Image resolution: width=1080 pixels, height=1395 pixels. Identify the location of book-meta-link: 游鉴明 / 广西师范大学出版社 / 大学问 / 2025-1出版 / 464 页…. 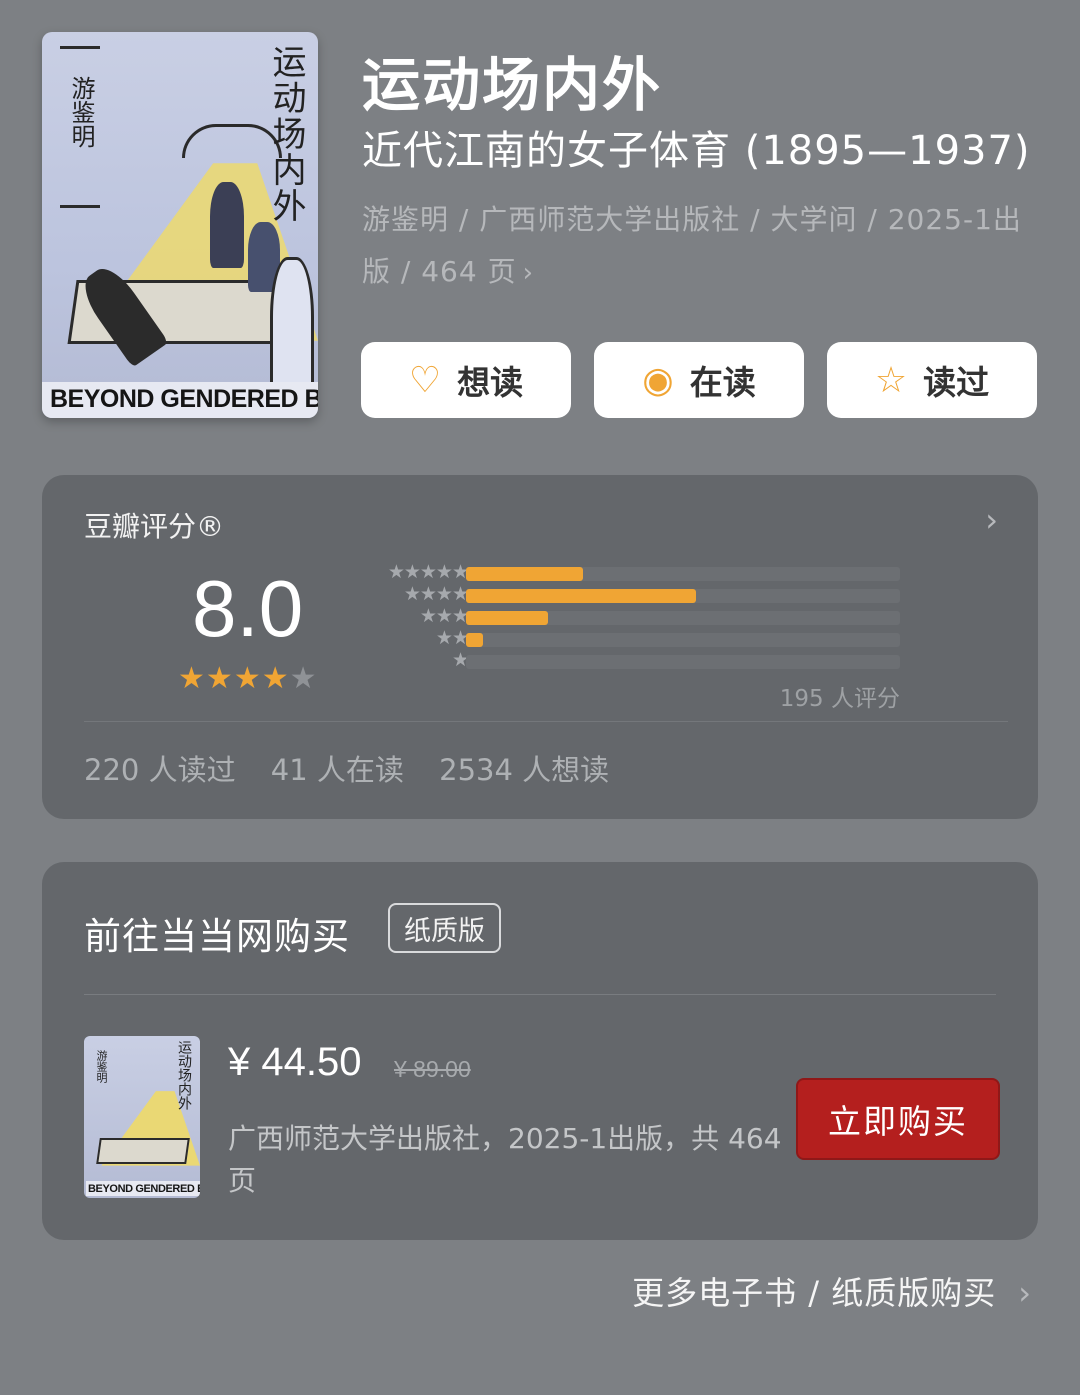
(702, 246).